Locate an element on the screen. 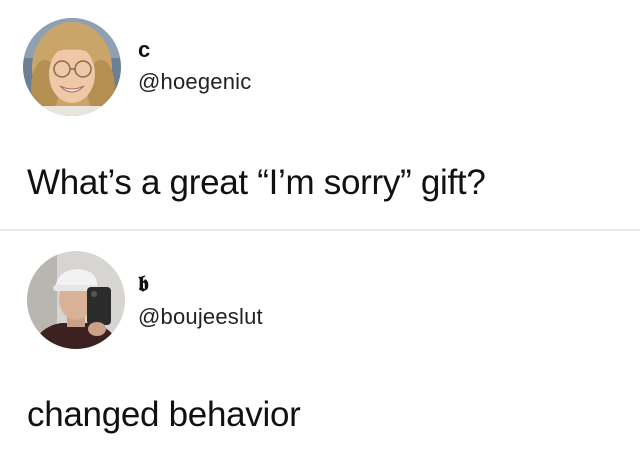  username-handle: @hoegenic is located at coordinates (194, 82).